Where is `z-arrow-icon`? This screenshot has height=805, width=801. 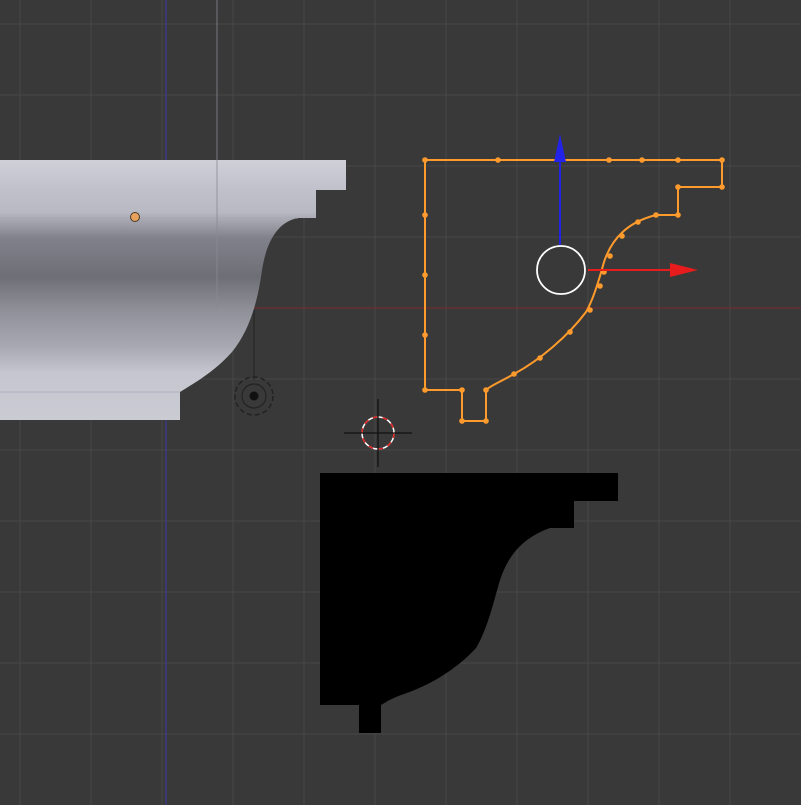 z-arrow-icon is located at coordinates (560, 148).